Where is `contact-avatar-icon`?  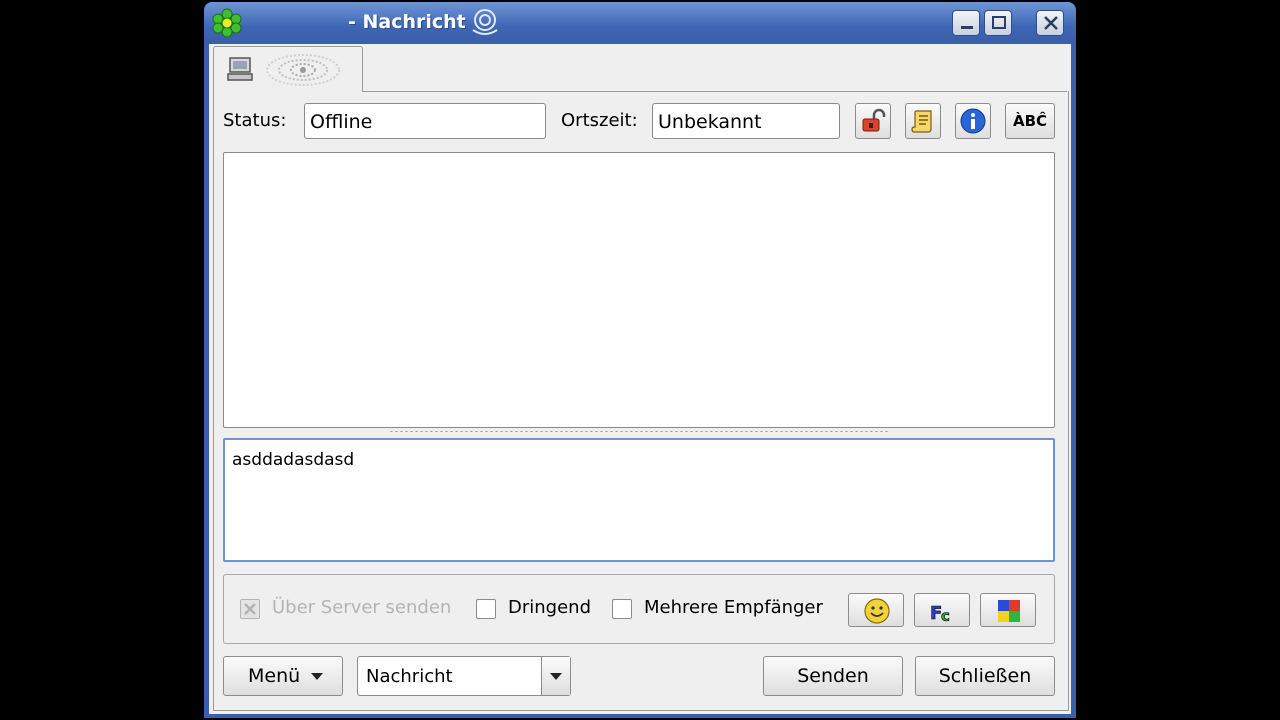
contact-avatar-icon is located at coordinates (303, 70).